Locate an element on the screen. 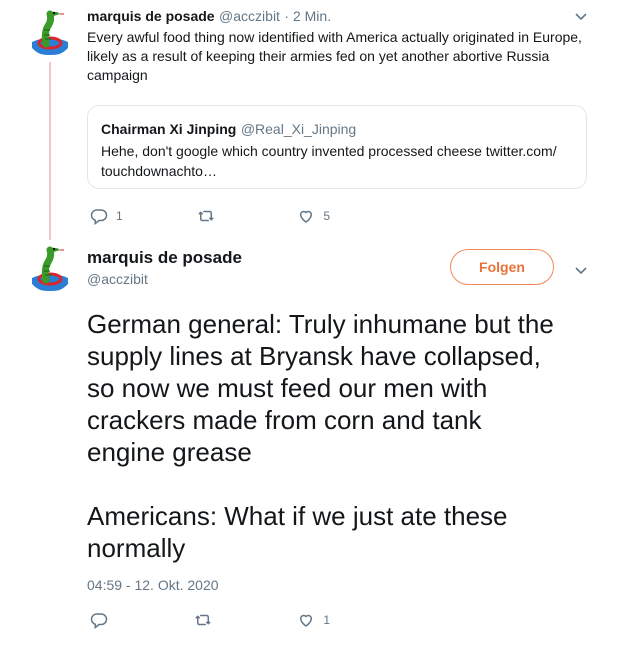 The width and height of the screenshot is (619, 649). tweet-text-line: supply lines at Bryansk have collapsed, is located at coordinates (314, 356).